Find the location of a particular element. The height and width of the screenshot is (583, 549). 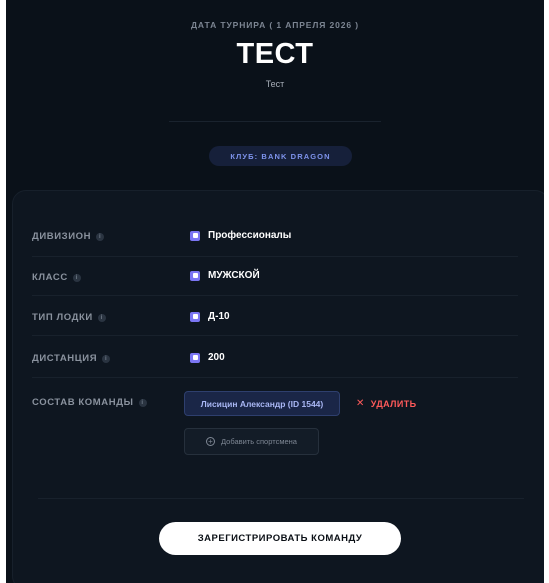

boat-type-label: ТИП ЛОДКИ i is located at coordinates (69, 317).